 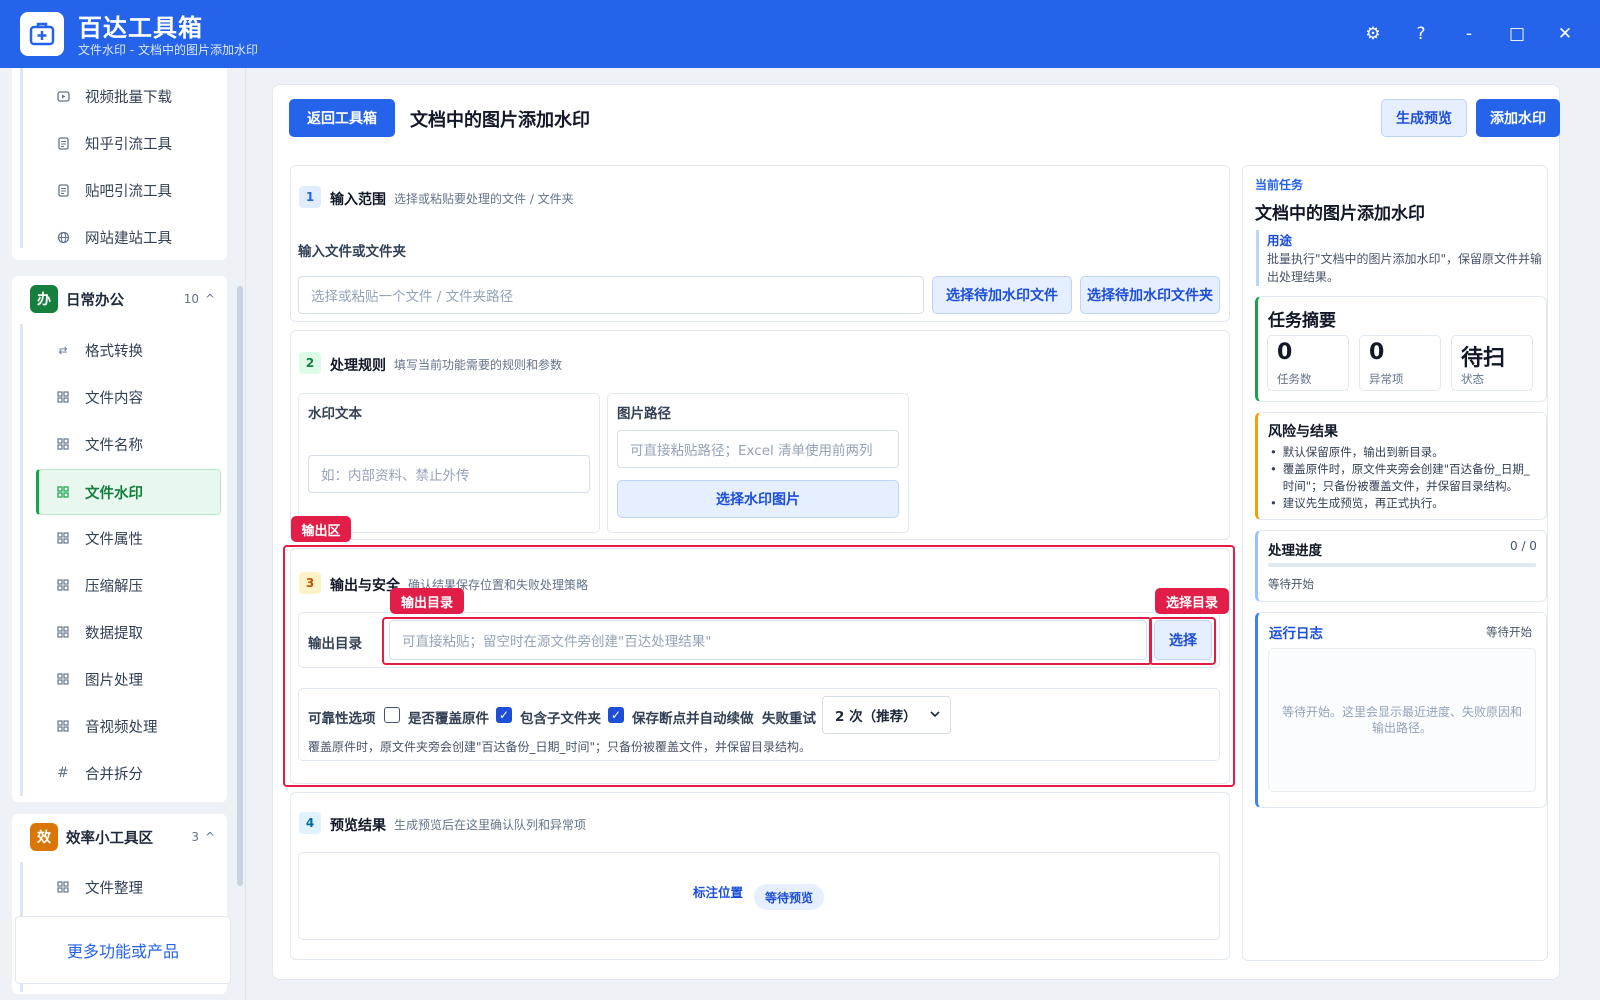 I want to click on maximize-icon: □, so click(x=1517, y=34).